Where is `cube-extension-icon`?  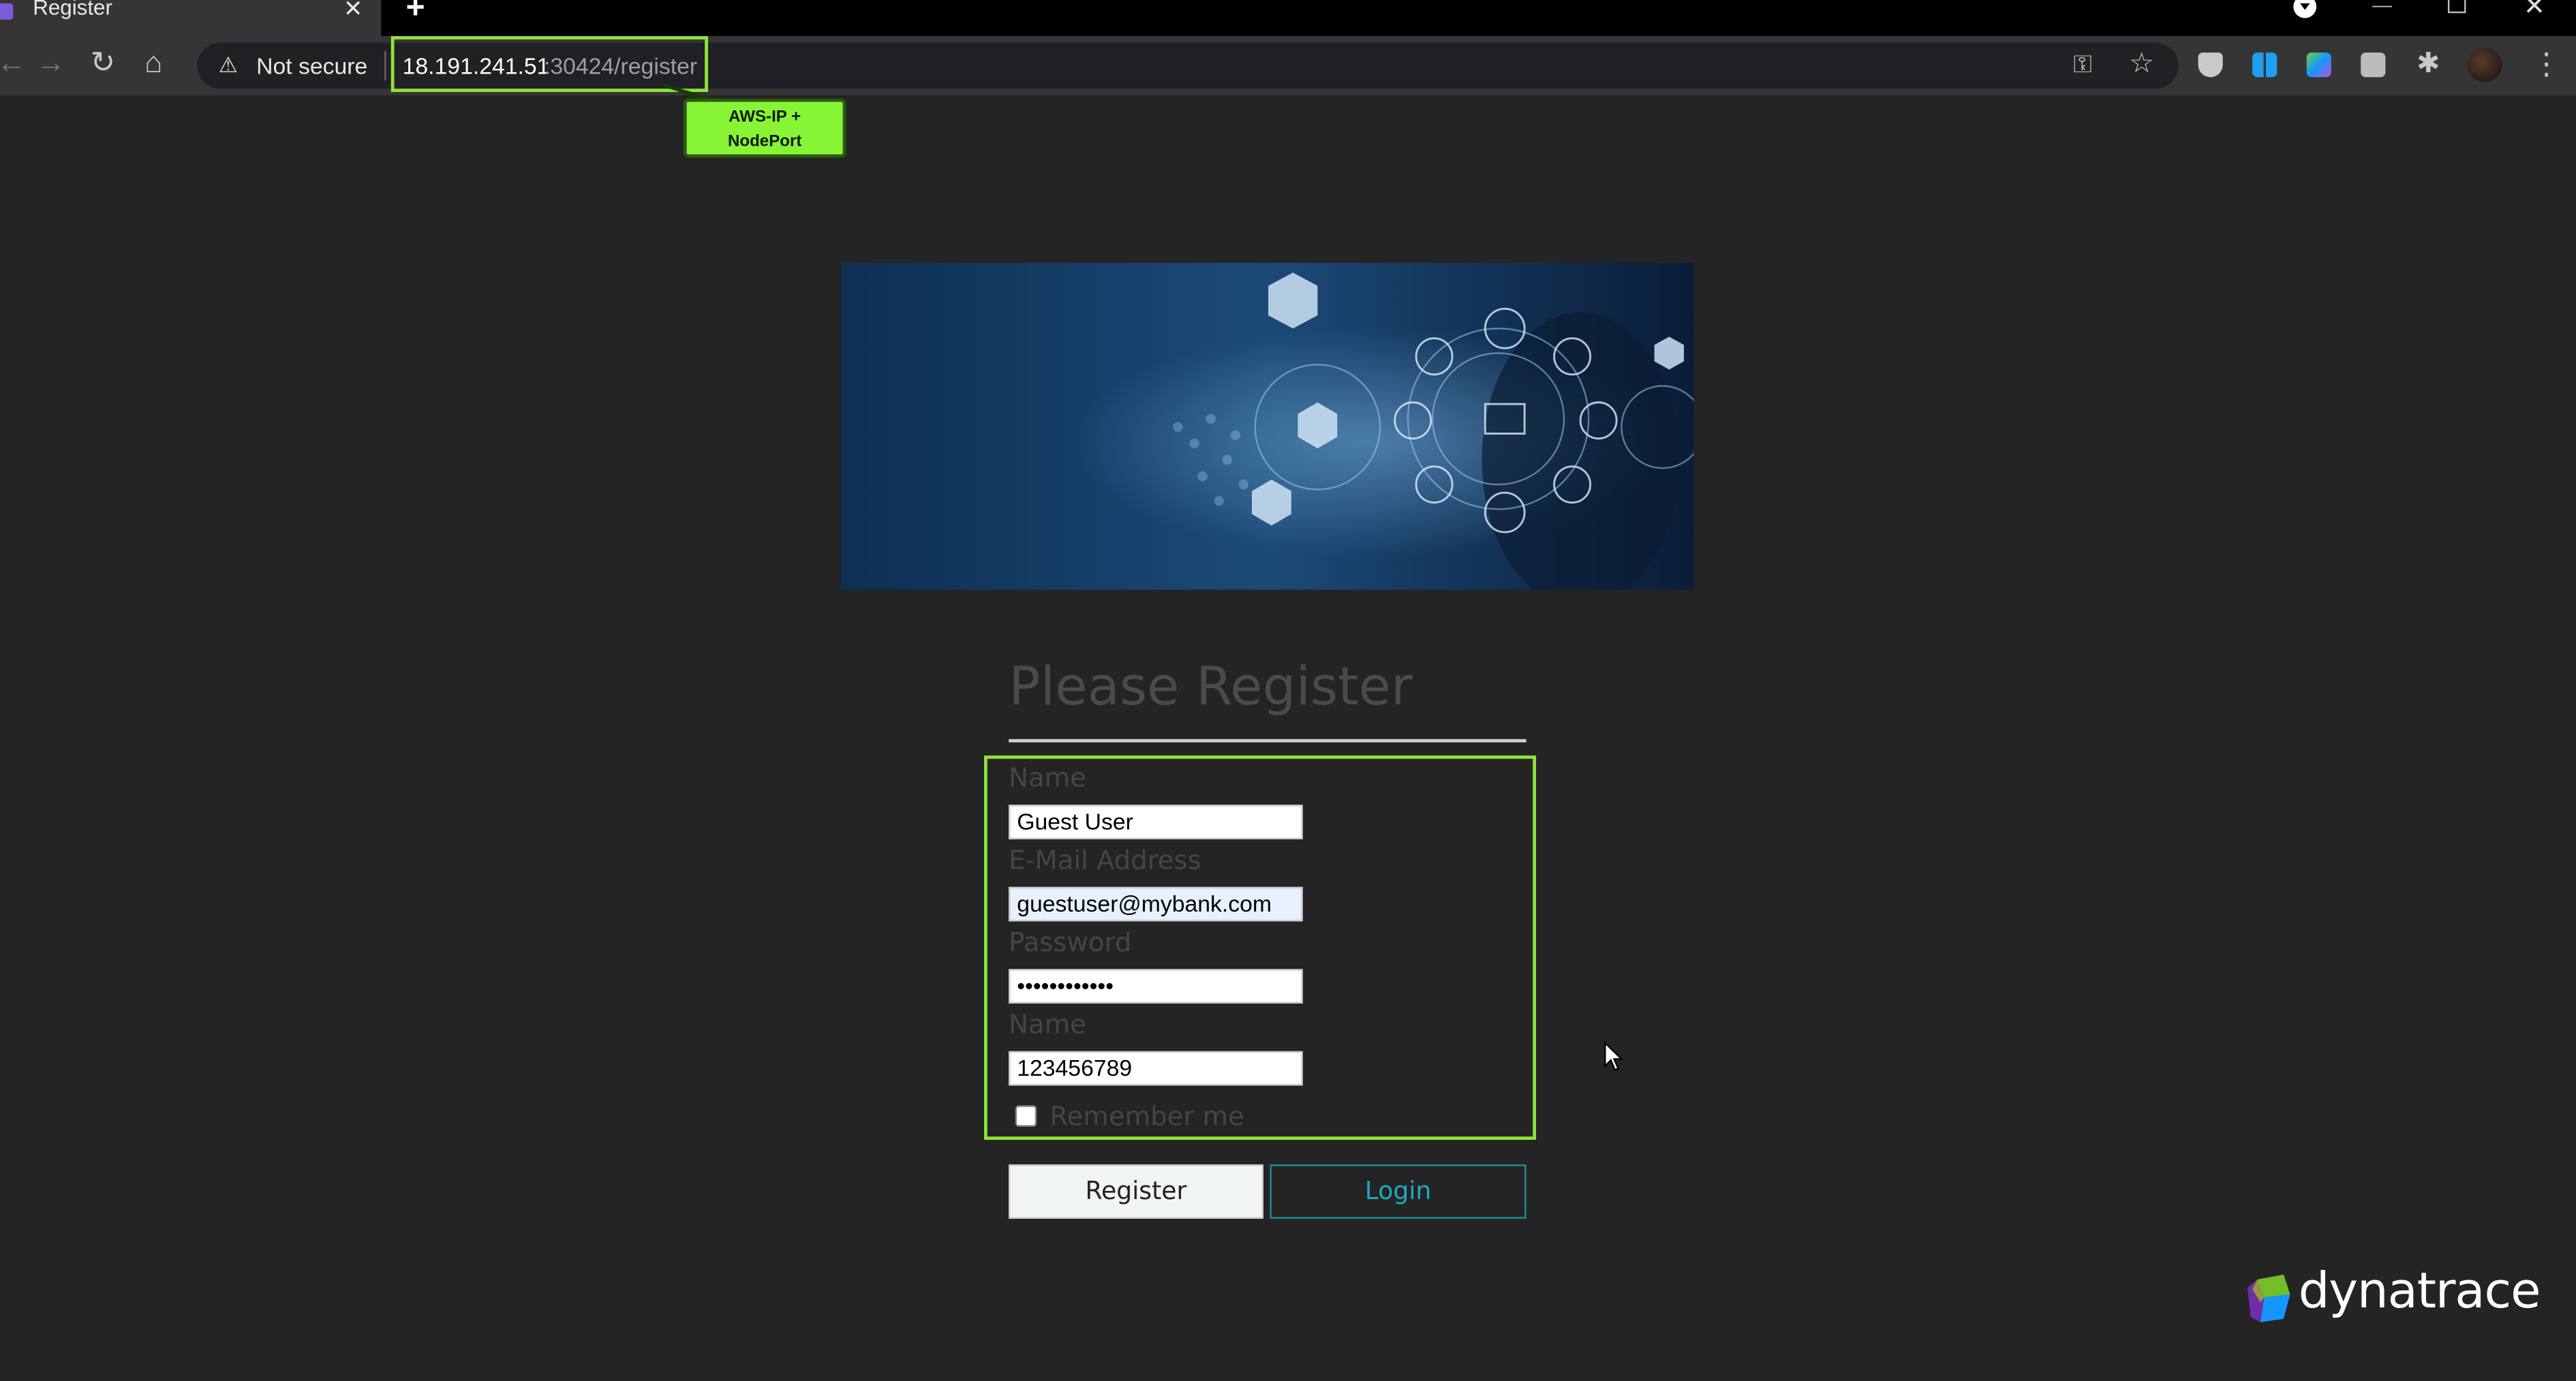 cube-extension-icon is located at coordinates (2373, 65).